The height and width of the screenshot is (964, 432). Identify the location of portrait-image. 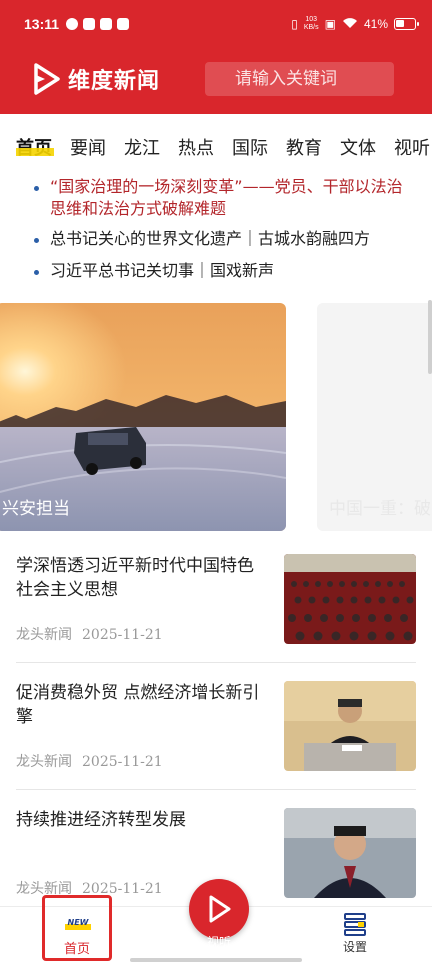
(350, 853).